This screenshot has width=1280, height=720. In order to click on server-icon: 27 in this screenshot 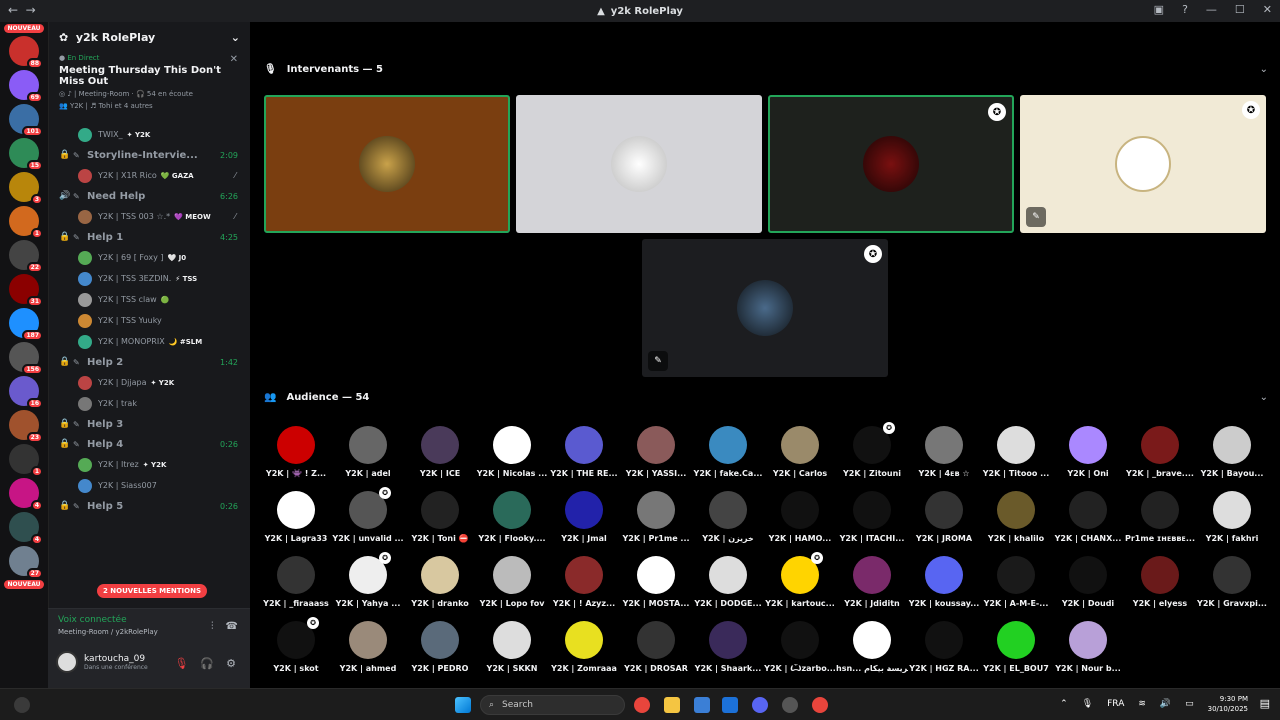, I will do `click(26, 562)`.